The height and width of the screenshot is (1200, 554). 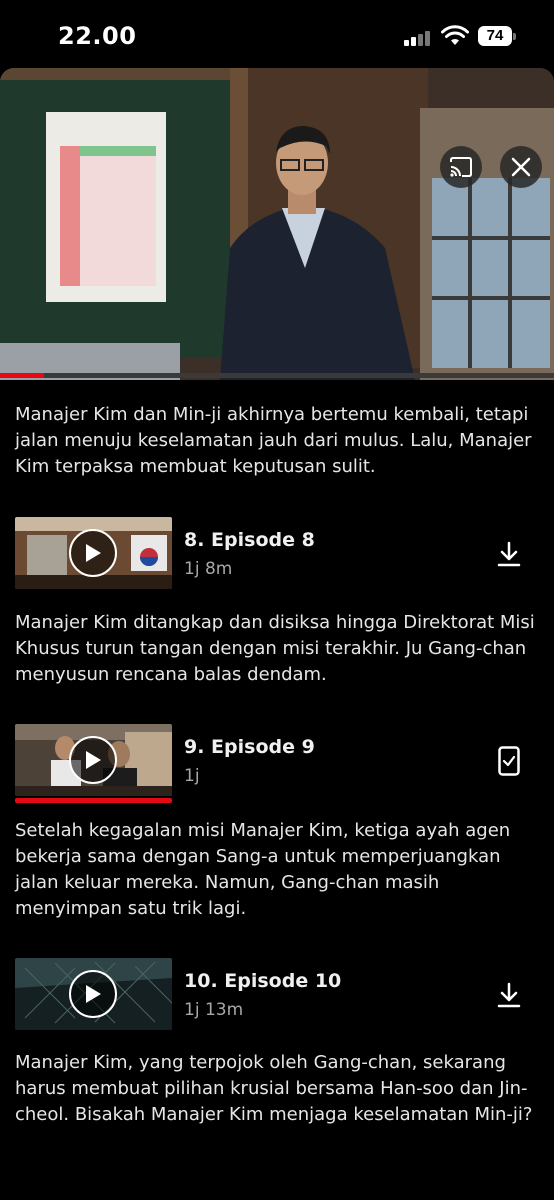 I want to click on watched-progress-bar, so click(x=93, y=800).